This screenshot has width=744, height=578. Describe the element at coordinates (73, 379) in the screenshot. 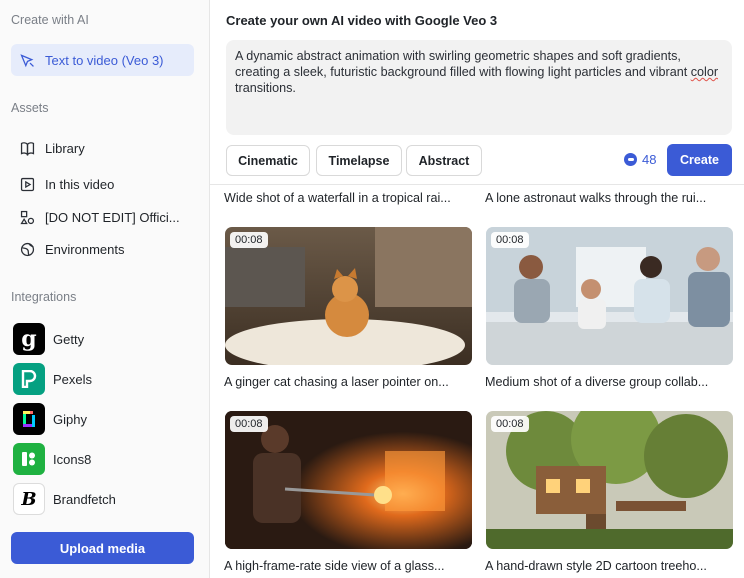

I see `integration-label: Pexels` at that location.